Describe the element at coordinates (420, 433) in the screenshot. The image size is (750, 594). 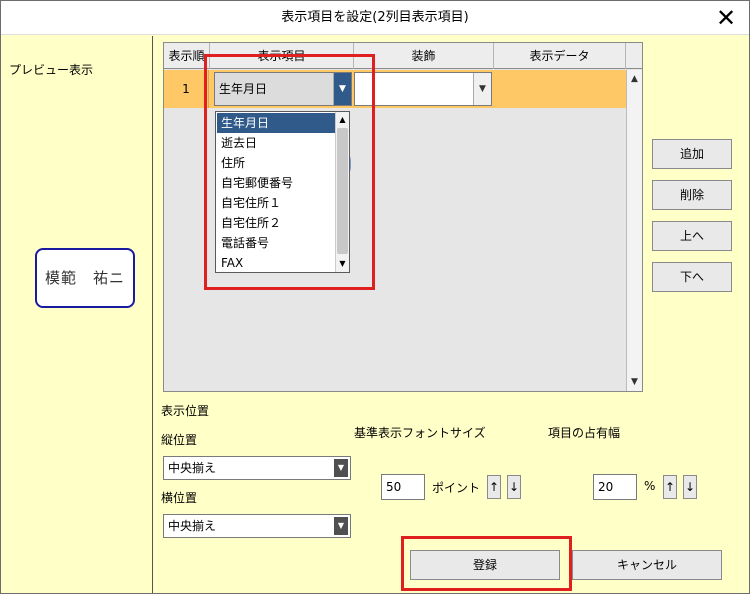
I see `font-size-label: 基準表示フォントサイズ` at that location.